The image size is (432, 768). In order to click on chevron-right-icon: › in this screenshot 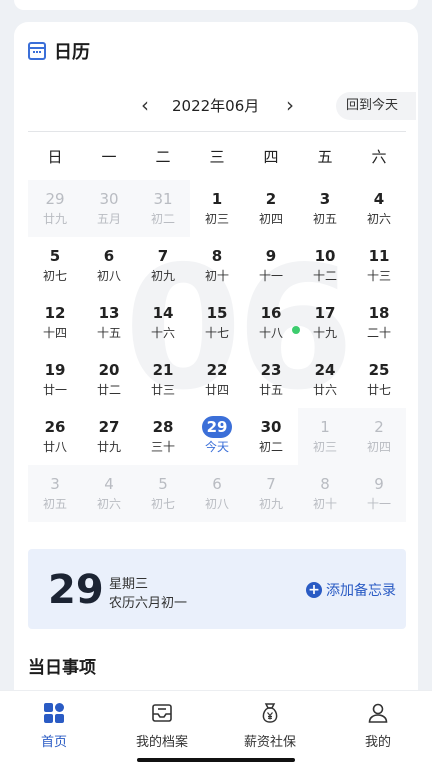, I will do `click(290, 105)`.